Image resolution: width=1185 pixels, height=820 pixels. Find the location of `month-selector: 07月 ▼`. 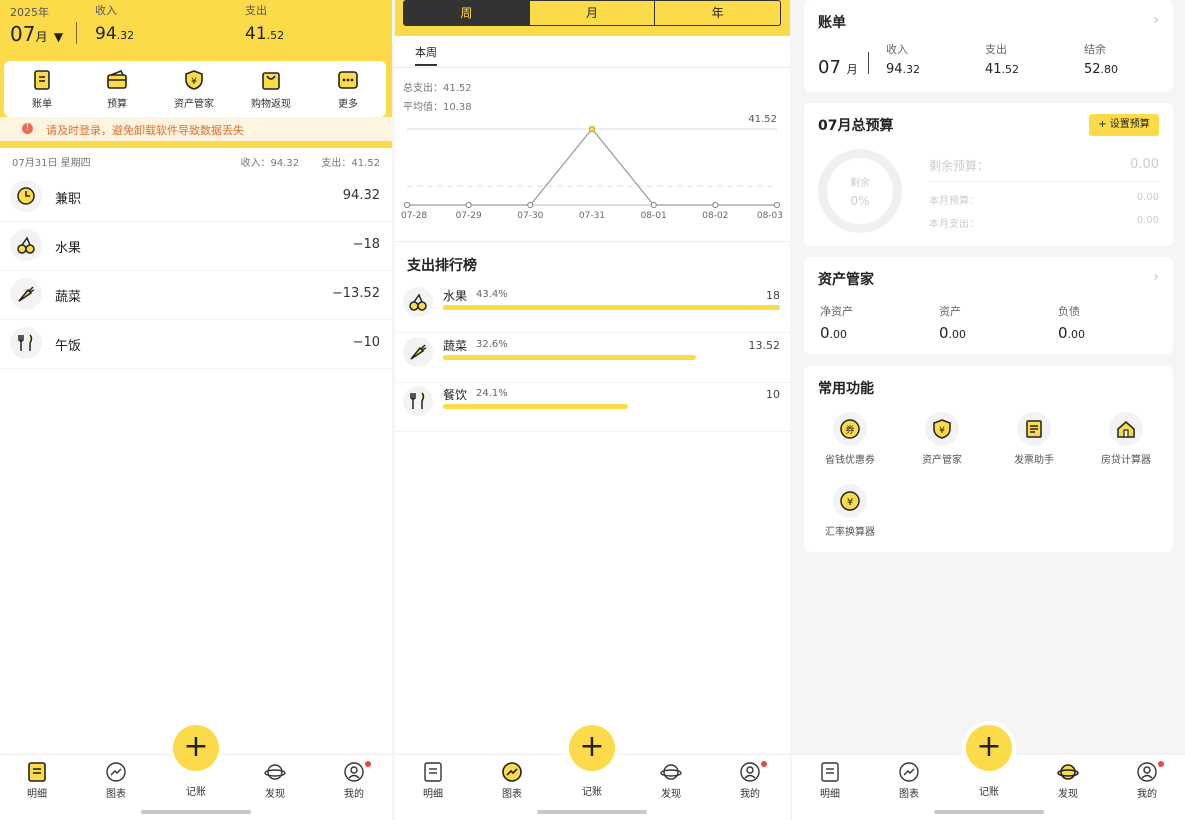

month-selector: 07月 ▼ is located at coordinates (36, 34).